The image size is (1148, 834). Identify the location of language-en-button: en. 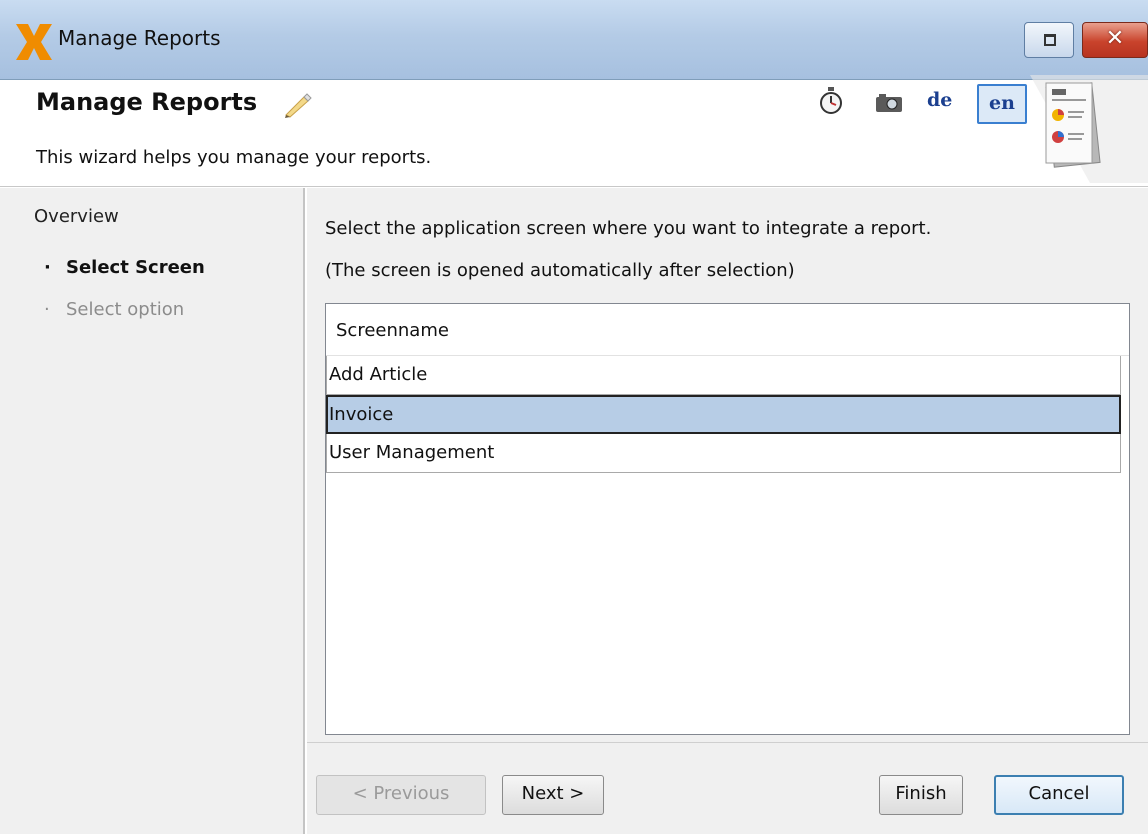
(1002, 104).